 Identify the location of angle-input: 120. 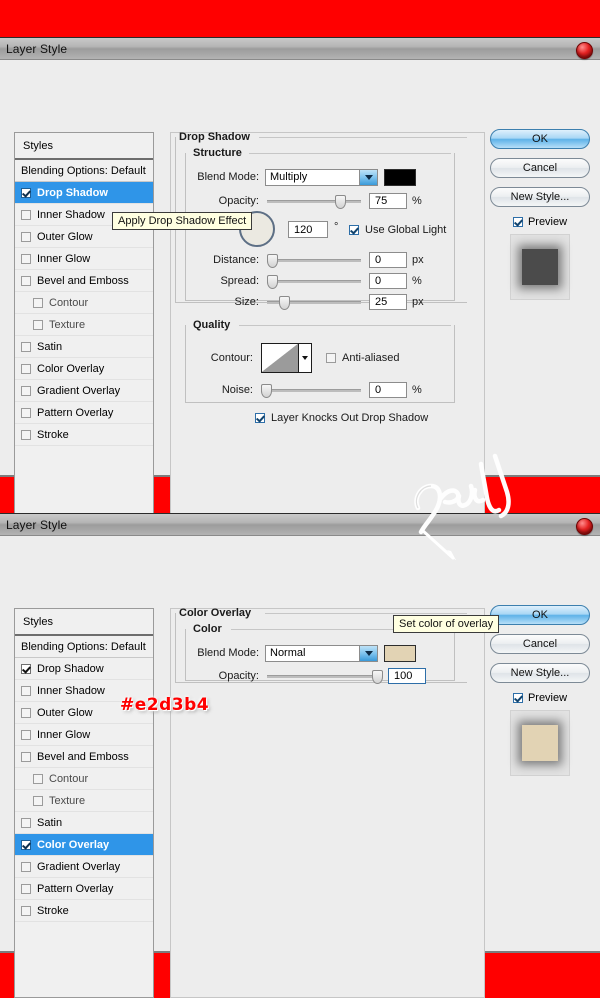
(308, 229).